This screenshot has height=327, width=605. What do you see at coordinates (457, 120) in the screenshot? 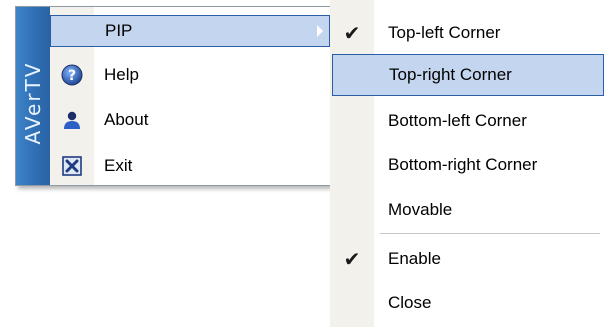
I see `submenu-item-label: Bottom-left Corner` at bounding box center [457, 120].